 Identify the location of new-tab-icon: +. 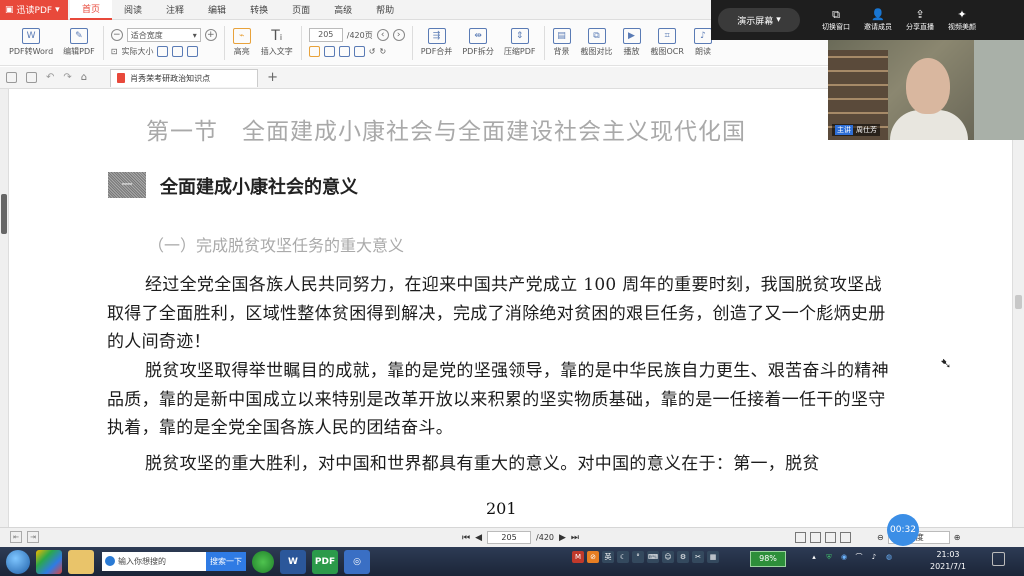
(272, 77).